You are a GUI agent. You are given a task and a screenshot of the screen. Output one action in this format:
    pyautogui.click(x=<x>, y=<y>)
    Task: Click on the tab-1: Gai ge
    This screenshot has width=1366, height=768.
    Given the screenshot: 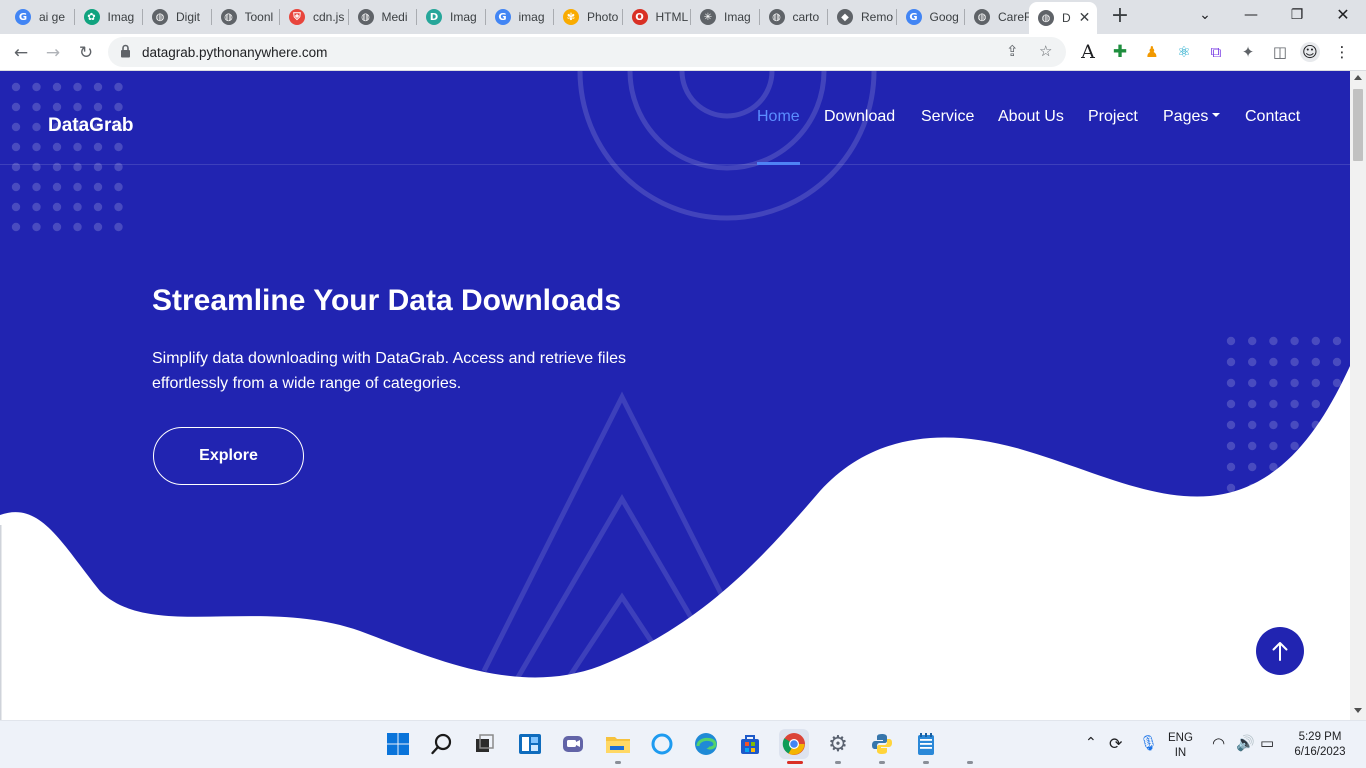 What is the action you would take?
    pyautogui.click(x=39, y=17)
    